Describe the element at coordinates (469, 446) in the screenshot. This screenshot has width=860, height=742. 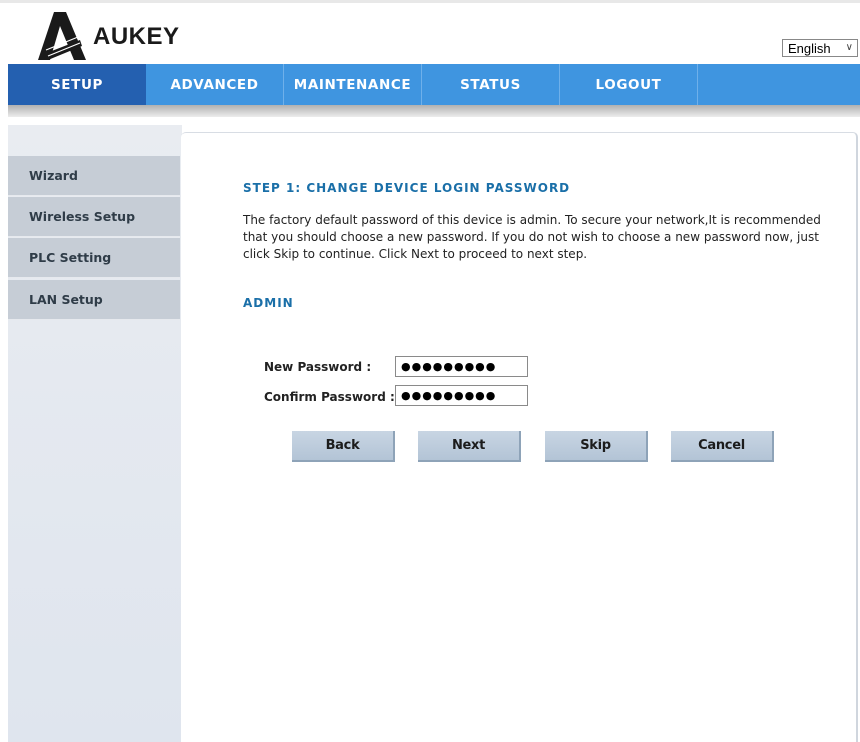
I see `next-button: Next` at that location.